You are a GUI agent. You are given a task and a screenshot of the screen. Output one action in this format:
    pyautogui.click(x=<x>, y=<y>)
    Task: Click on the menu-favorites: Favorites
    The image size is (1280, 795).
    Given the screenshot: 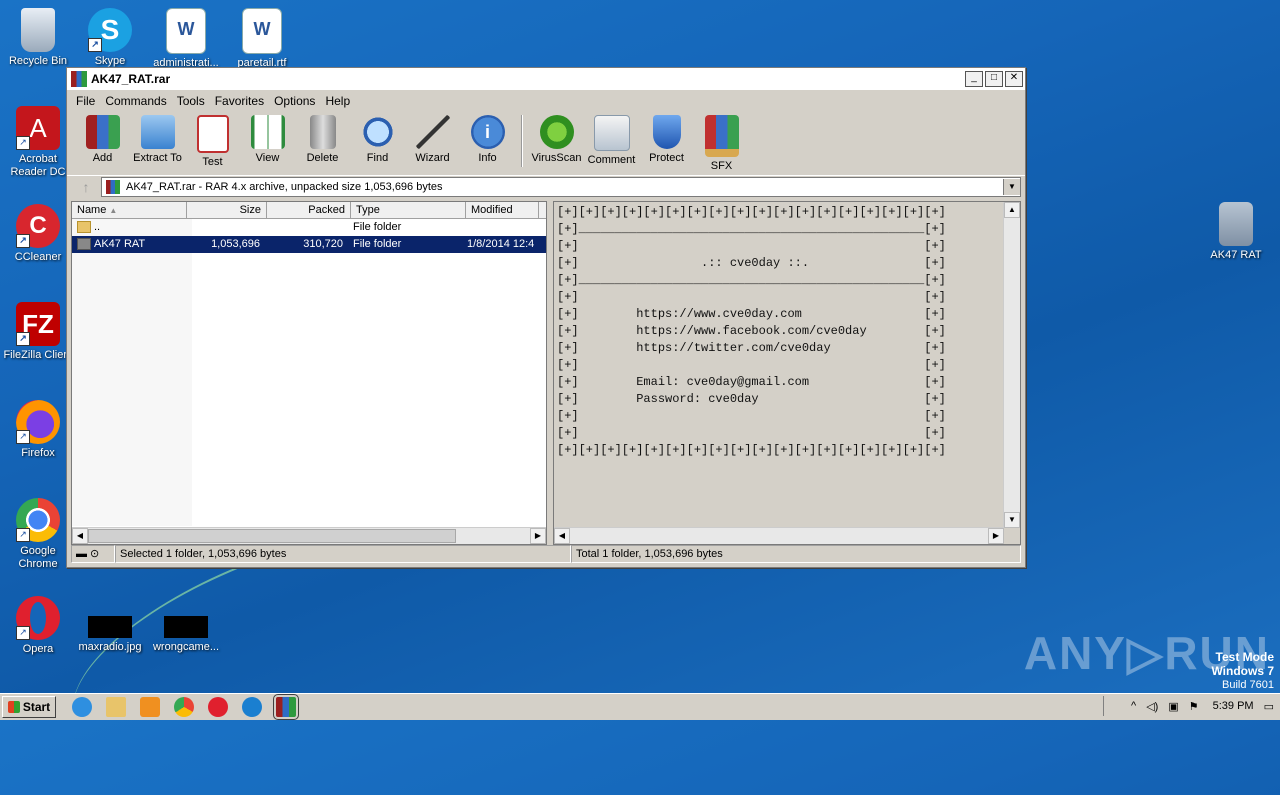 What is the action you would take?
    pyautogui.click(x=239, y=101)
    